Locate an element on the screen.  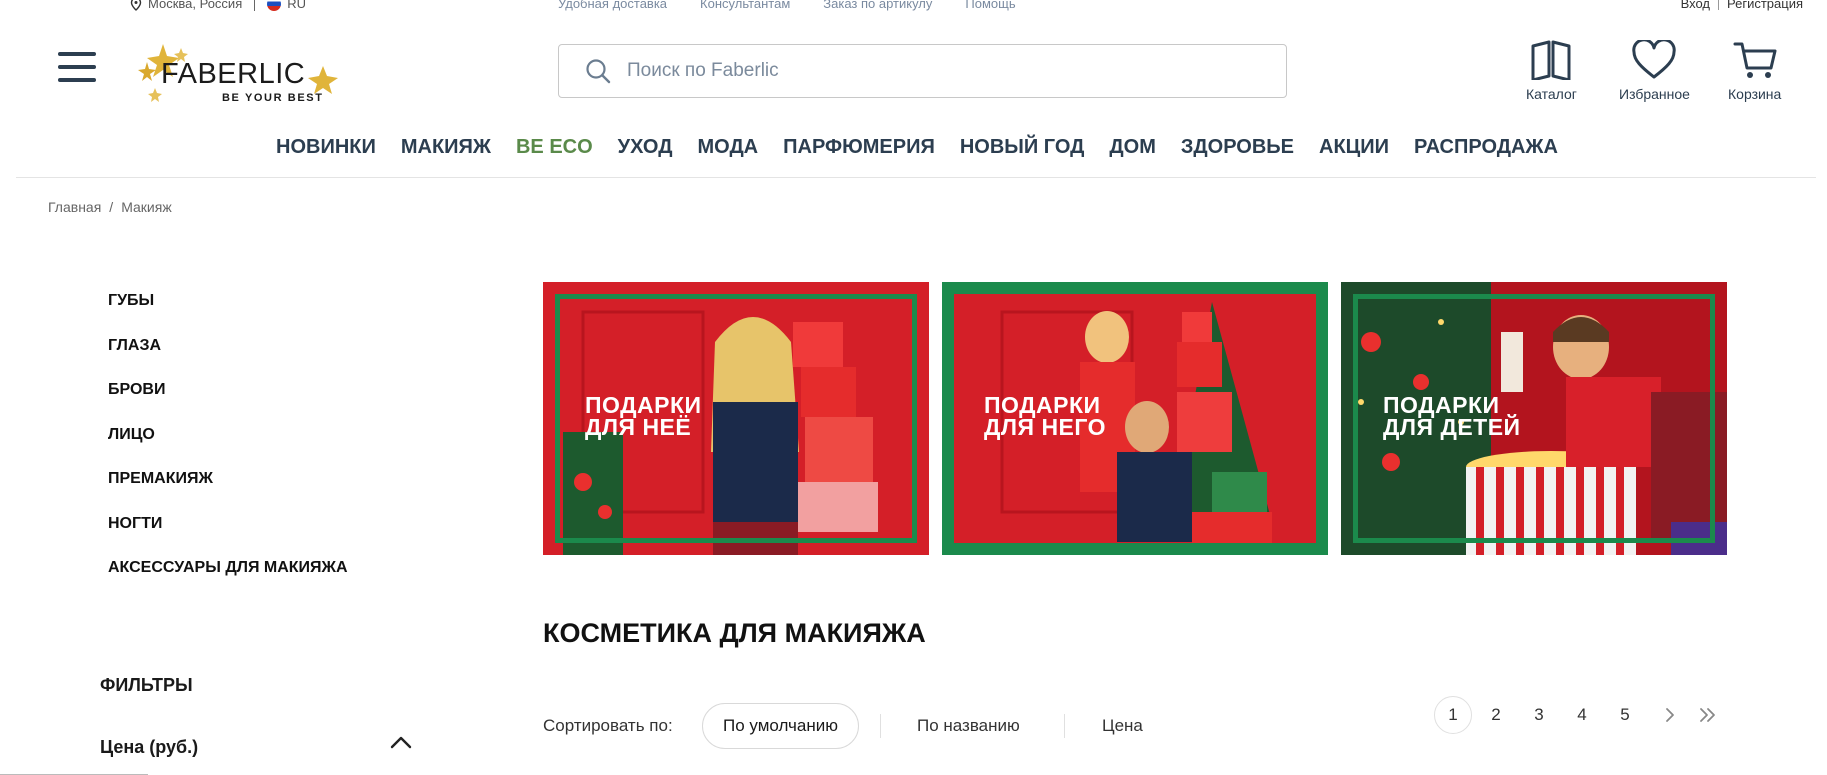
banner-line-2: ДЛЯ НЕЁ is located at coordinates (638, 427).